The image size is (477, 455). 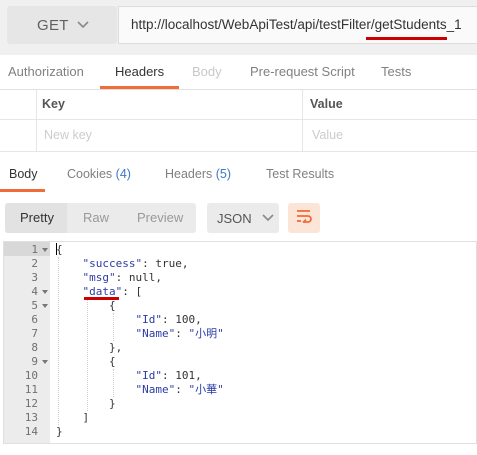 I want to click on headers-table, so click(x=238, y=120).